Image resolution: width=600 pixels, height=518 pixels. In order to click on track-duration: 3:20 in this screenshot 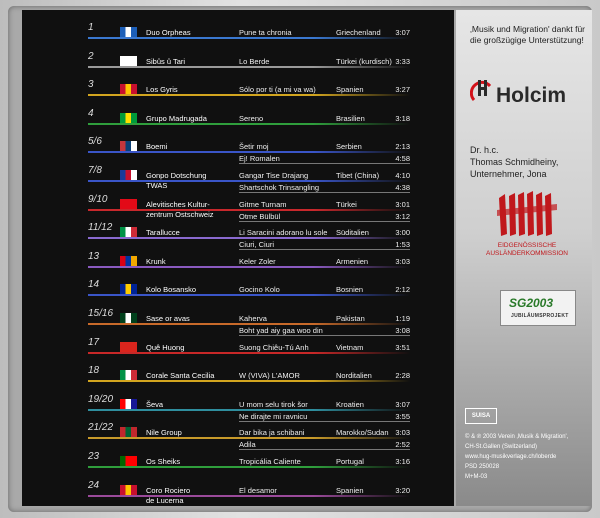, I will do `click(402, 490)`.